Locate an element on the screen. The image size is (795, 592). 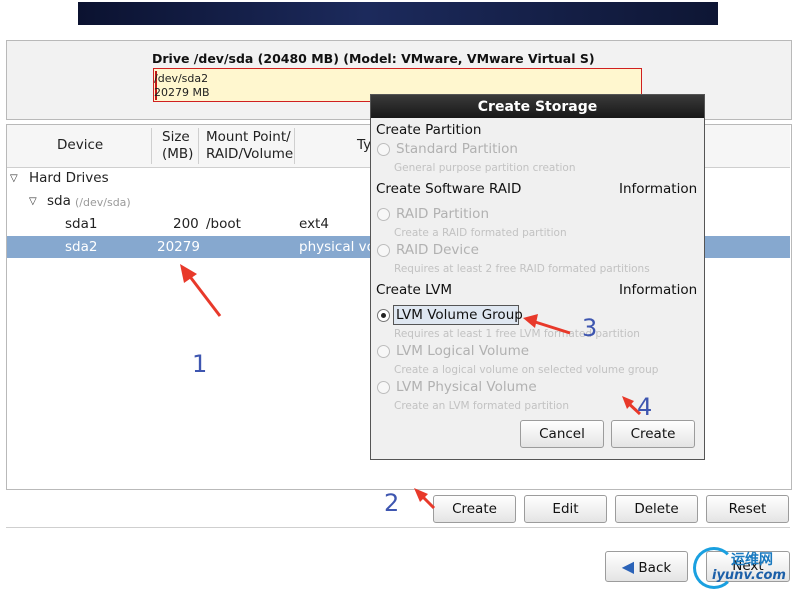
watermark-url: iyunv.com is located at coordinates (749, 575).